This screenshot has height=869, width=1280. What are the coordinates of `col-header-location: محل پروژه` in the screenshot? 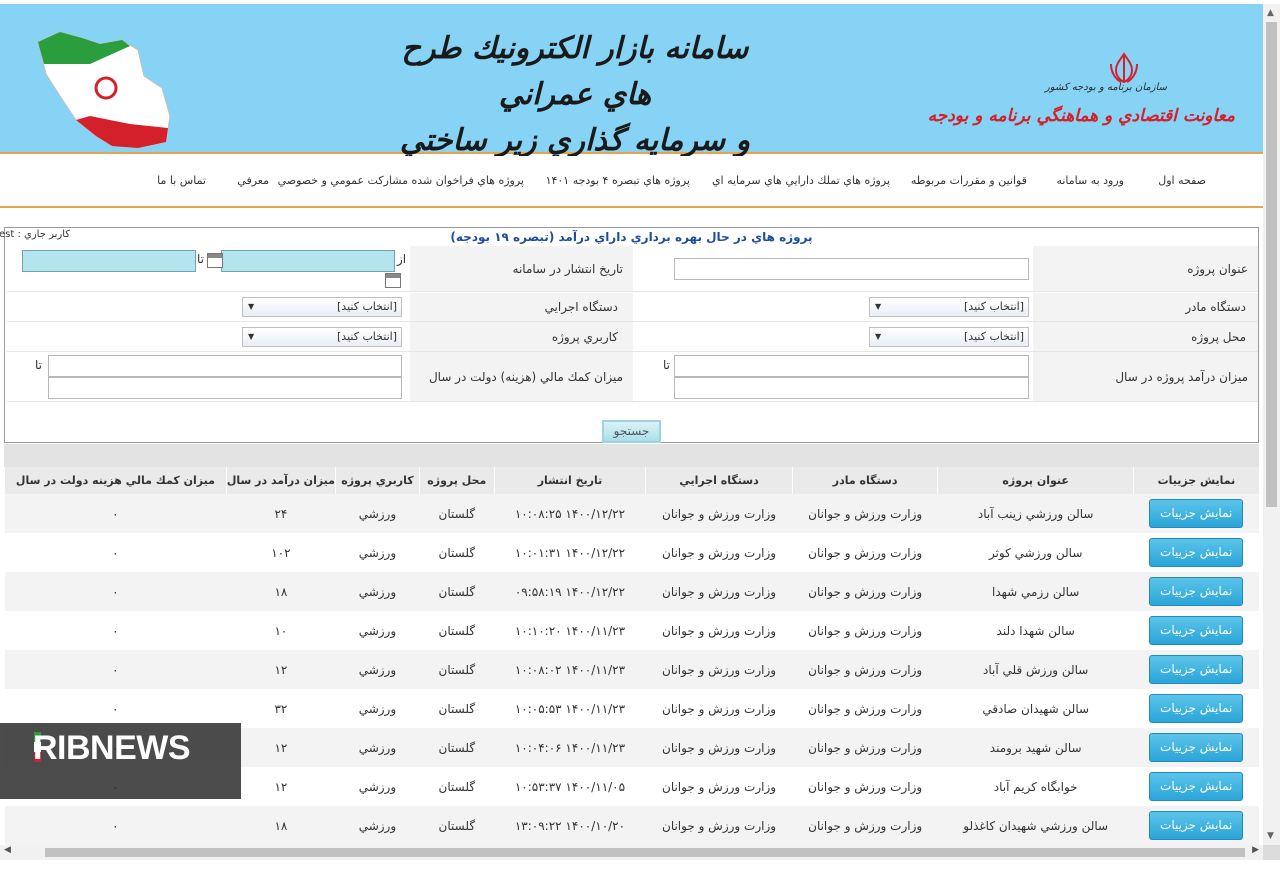 It's located at (456, 480).